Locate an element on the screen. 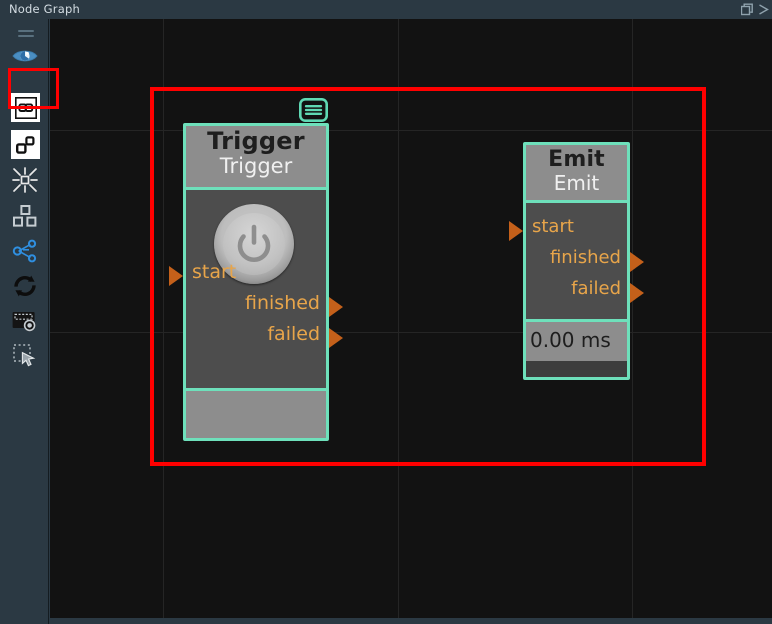 The image size is (772, 624). refresh-sync-icon is located at coordinates (25, 286).